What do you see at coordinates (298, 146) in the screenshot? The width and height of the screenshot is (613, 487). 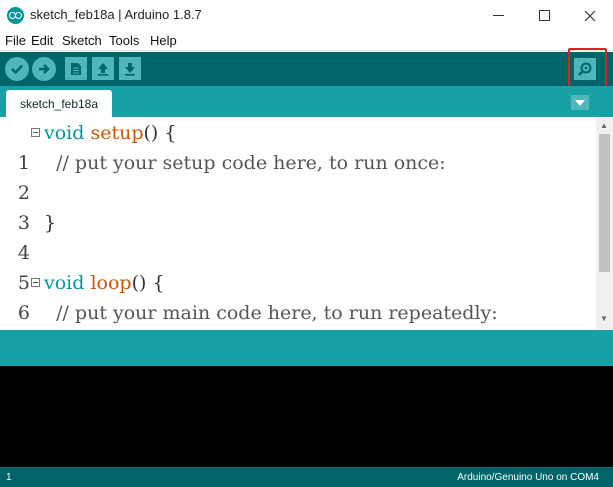 I see `code-line: 1 void setup() {` at bounding box center [298, 146].